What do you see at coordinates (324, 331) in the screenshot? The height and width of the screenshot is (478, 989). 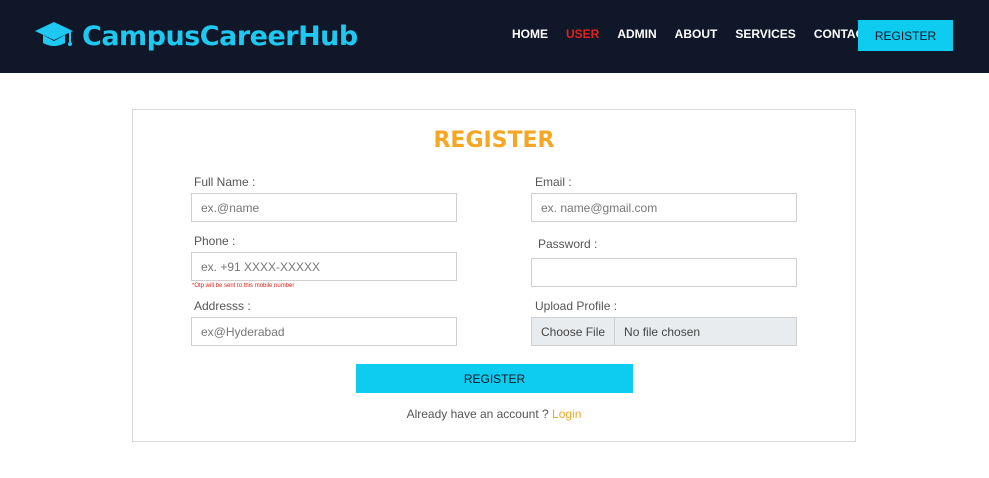 I see `address-input: ex@Hyderabad` at bounding box center [324, 331].